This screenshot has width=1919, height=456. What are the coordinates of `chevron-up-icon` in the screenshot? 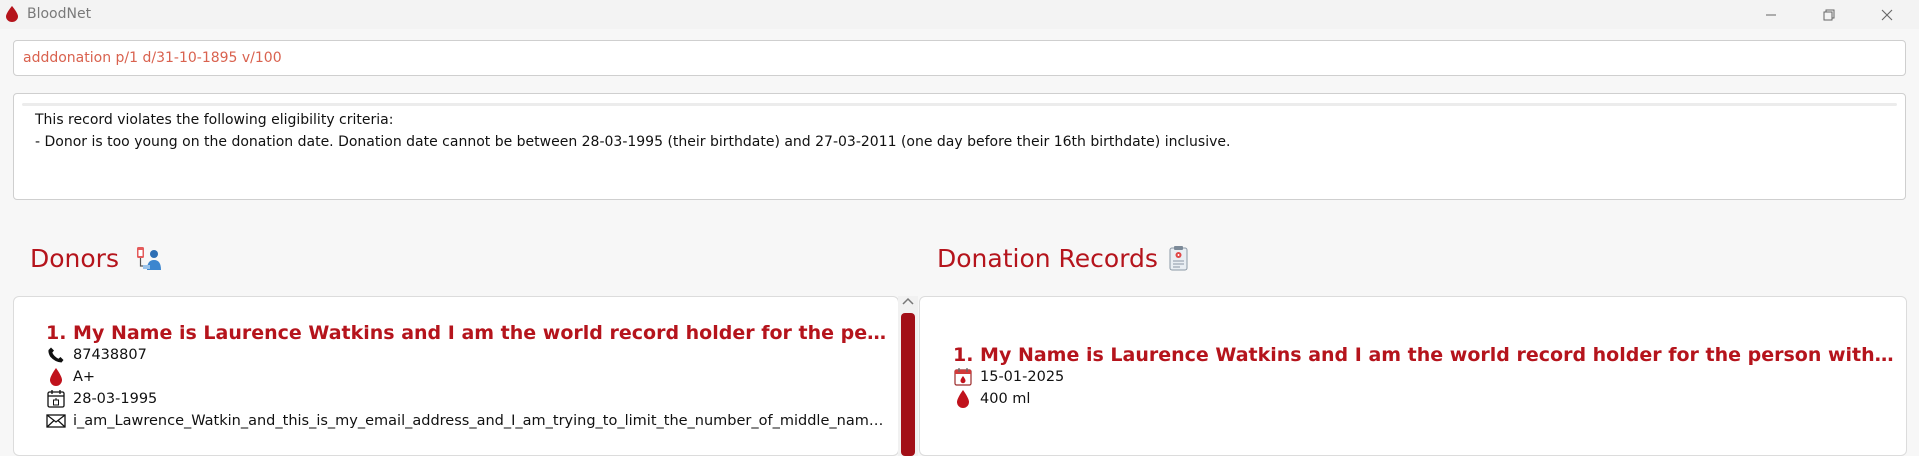 It's located at (908, 301).